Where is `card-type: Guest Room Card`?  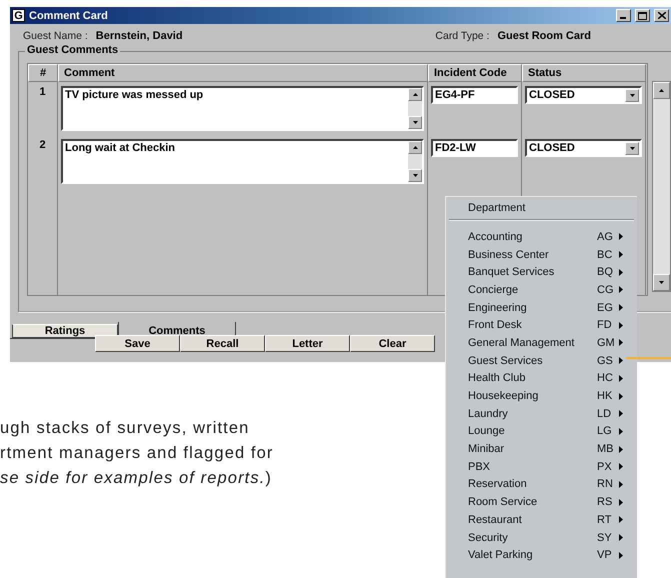 card-type: Guest Room Card is located at coordinates (544, 36).